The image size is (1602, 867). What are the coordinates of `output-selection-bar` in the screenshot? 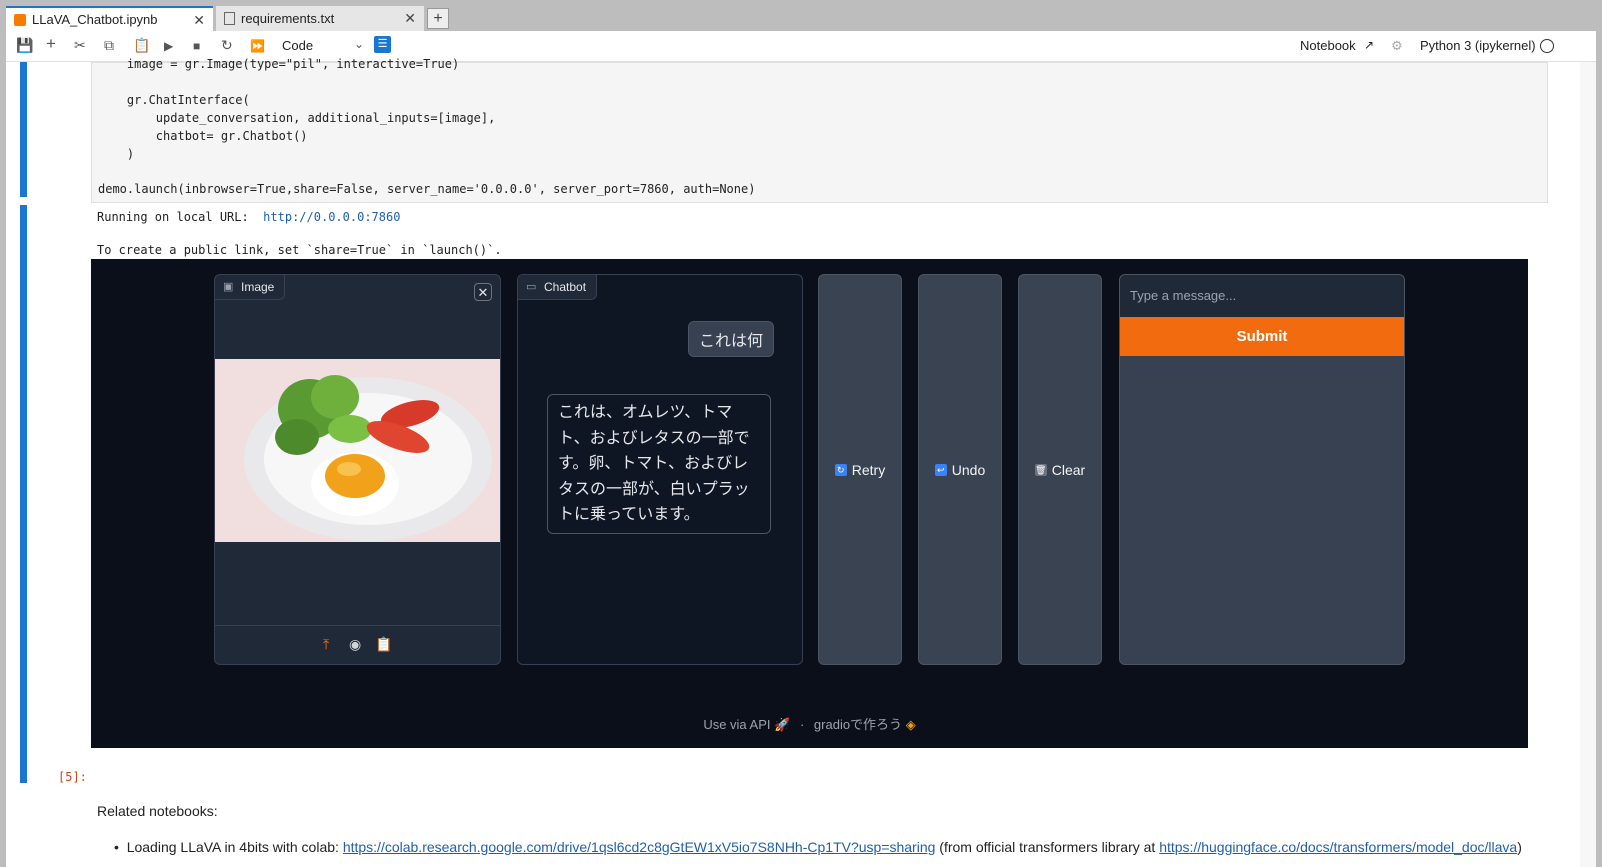 It's located at (23, 494).